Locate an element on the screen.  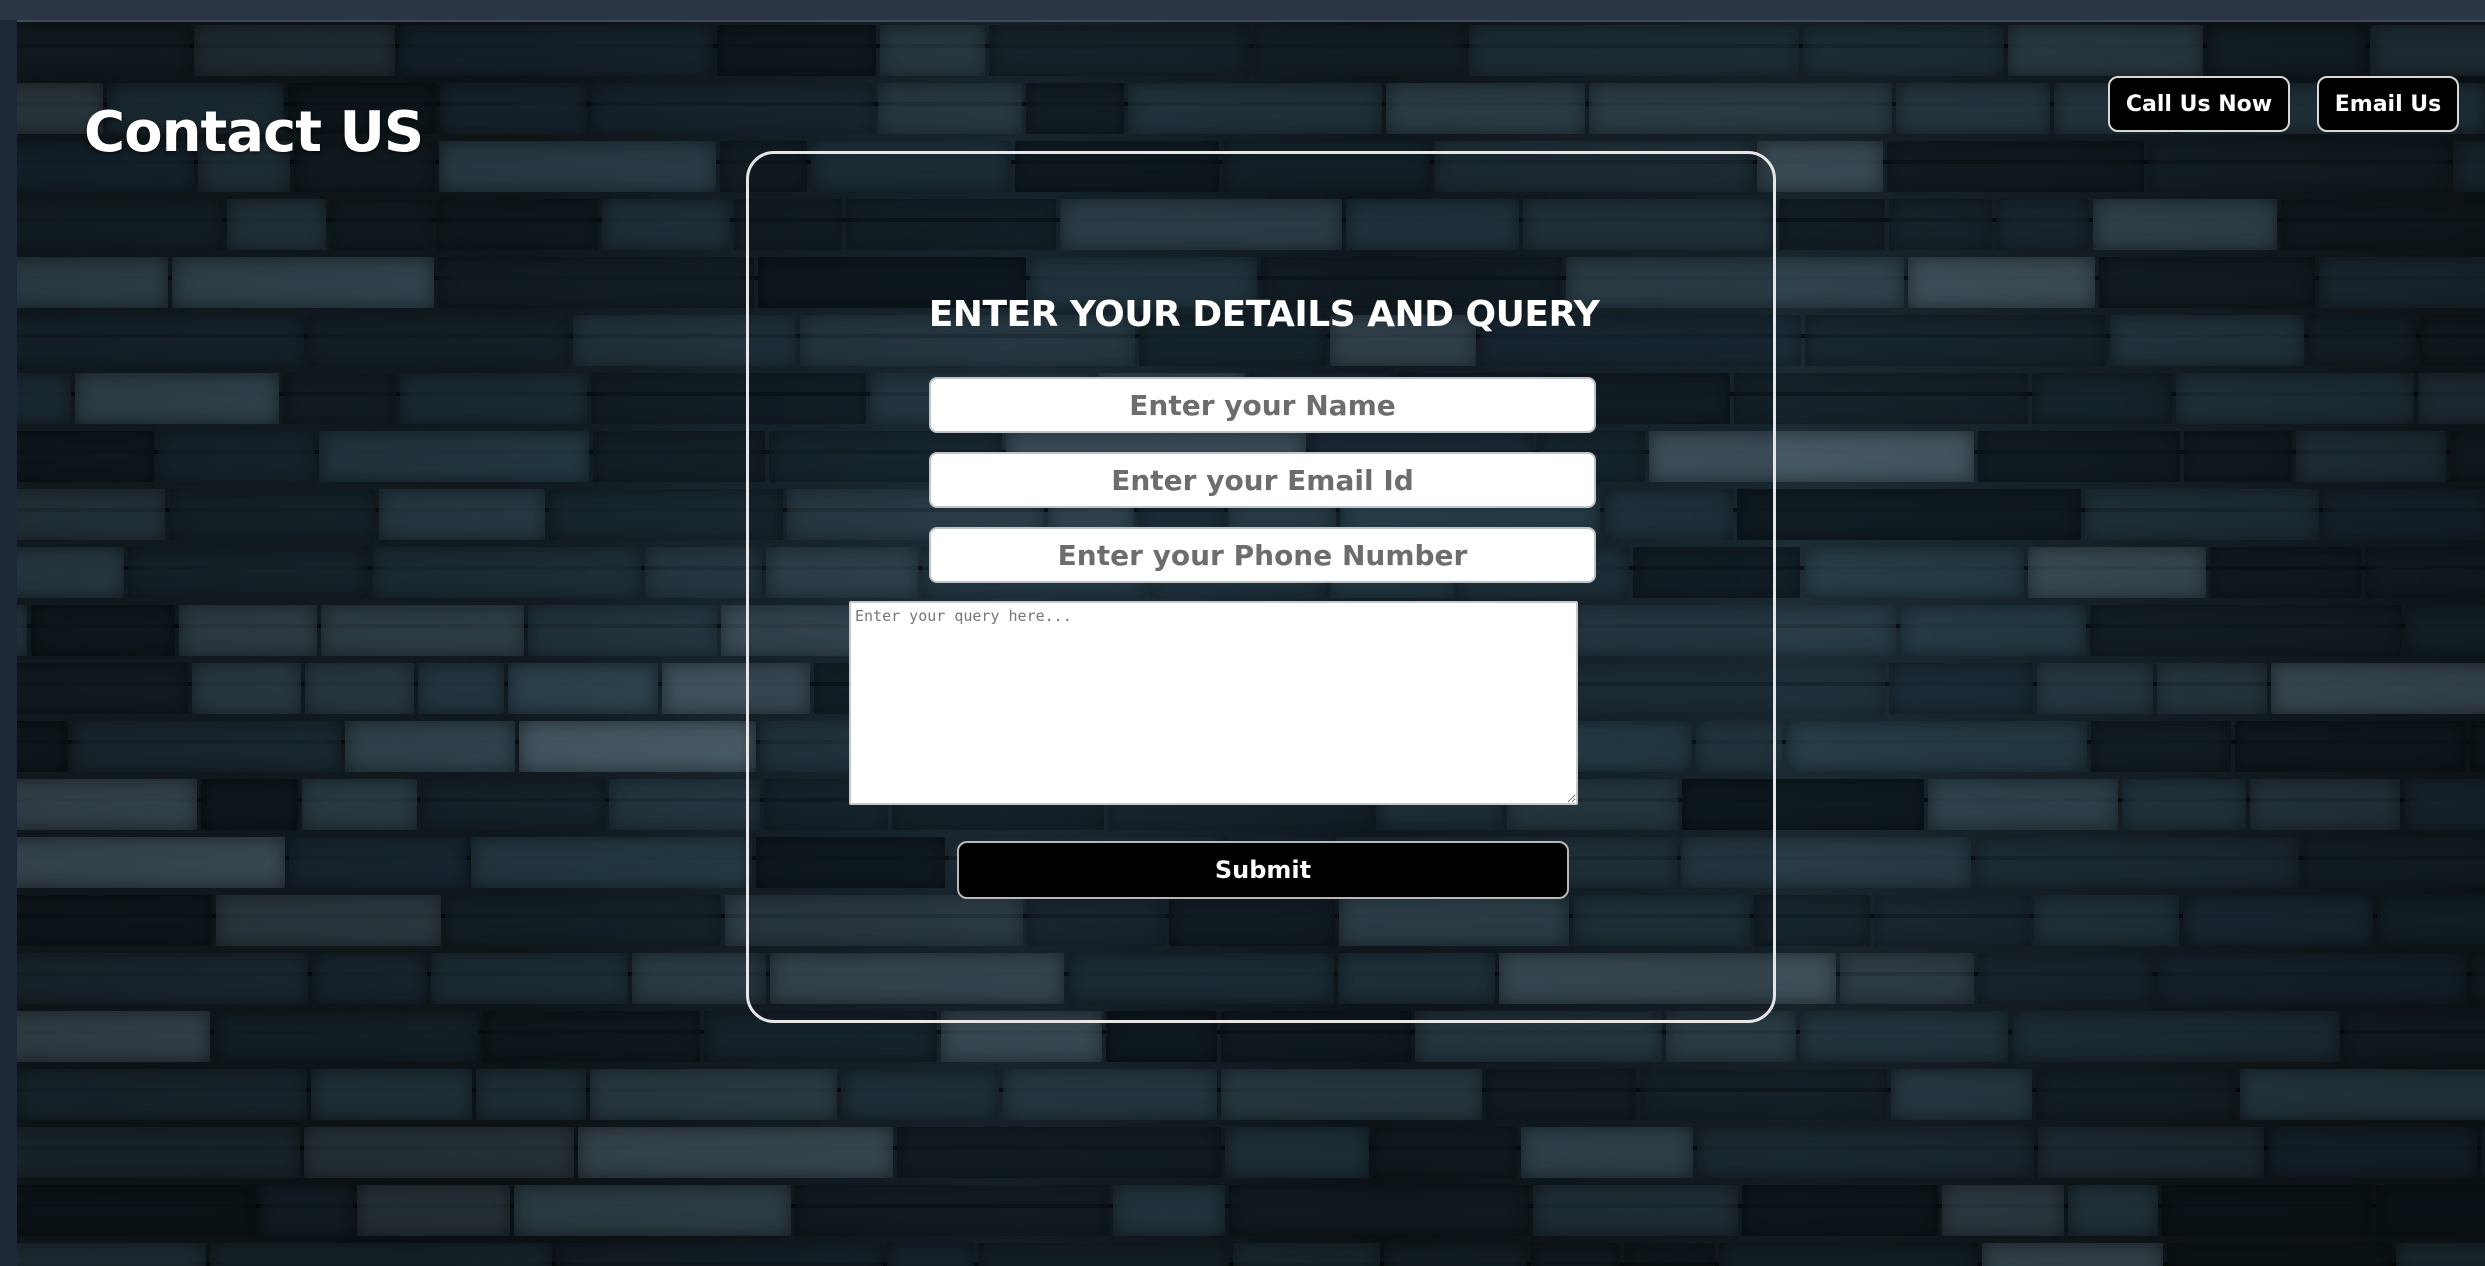
call-us-now-button: Call Us Now is located at coordinates (2199, 104).